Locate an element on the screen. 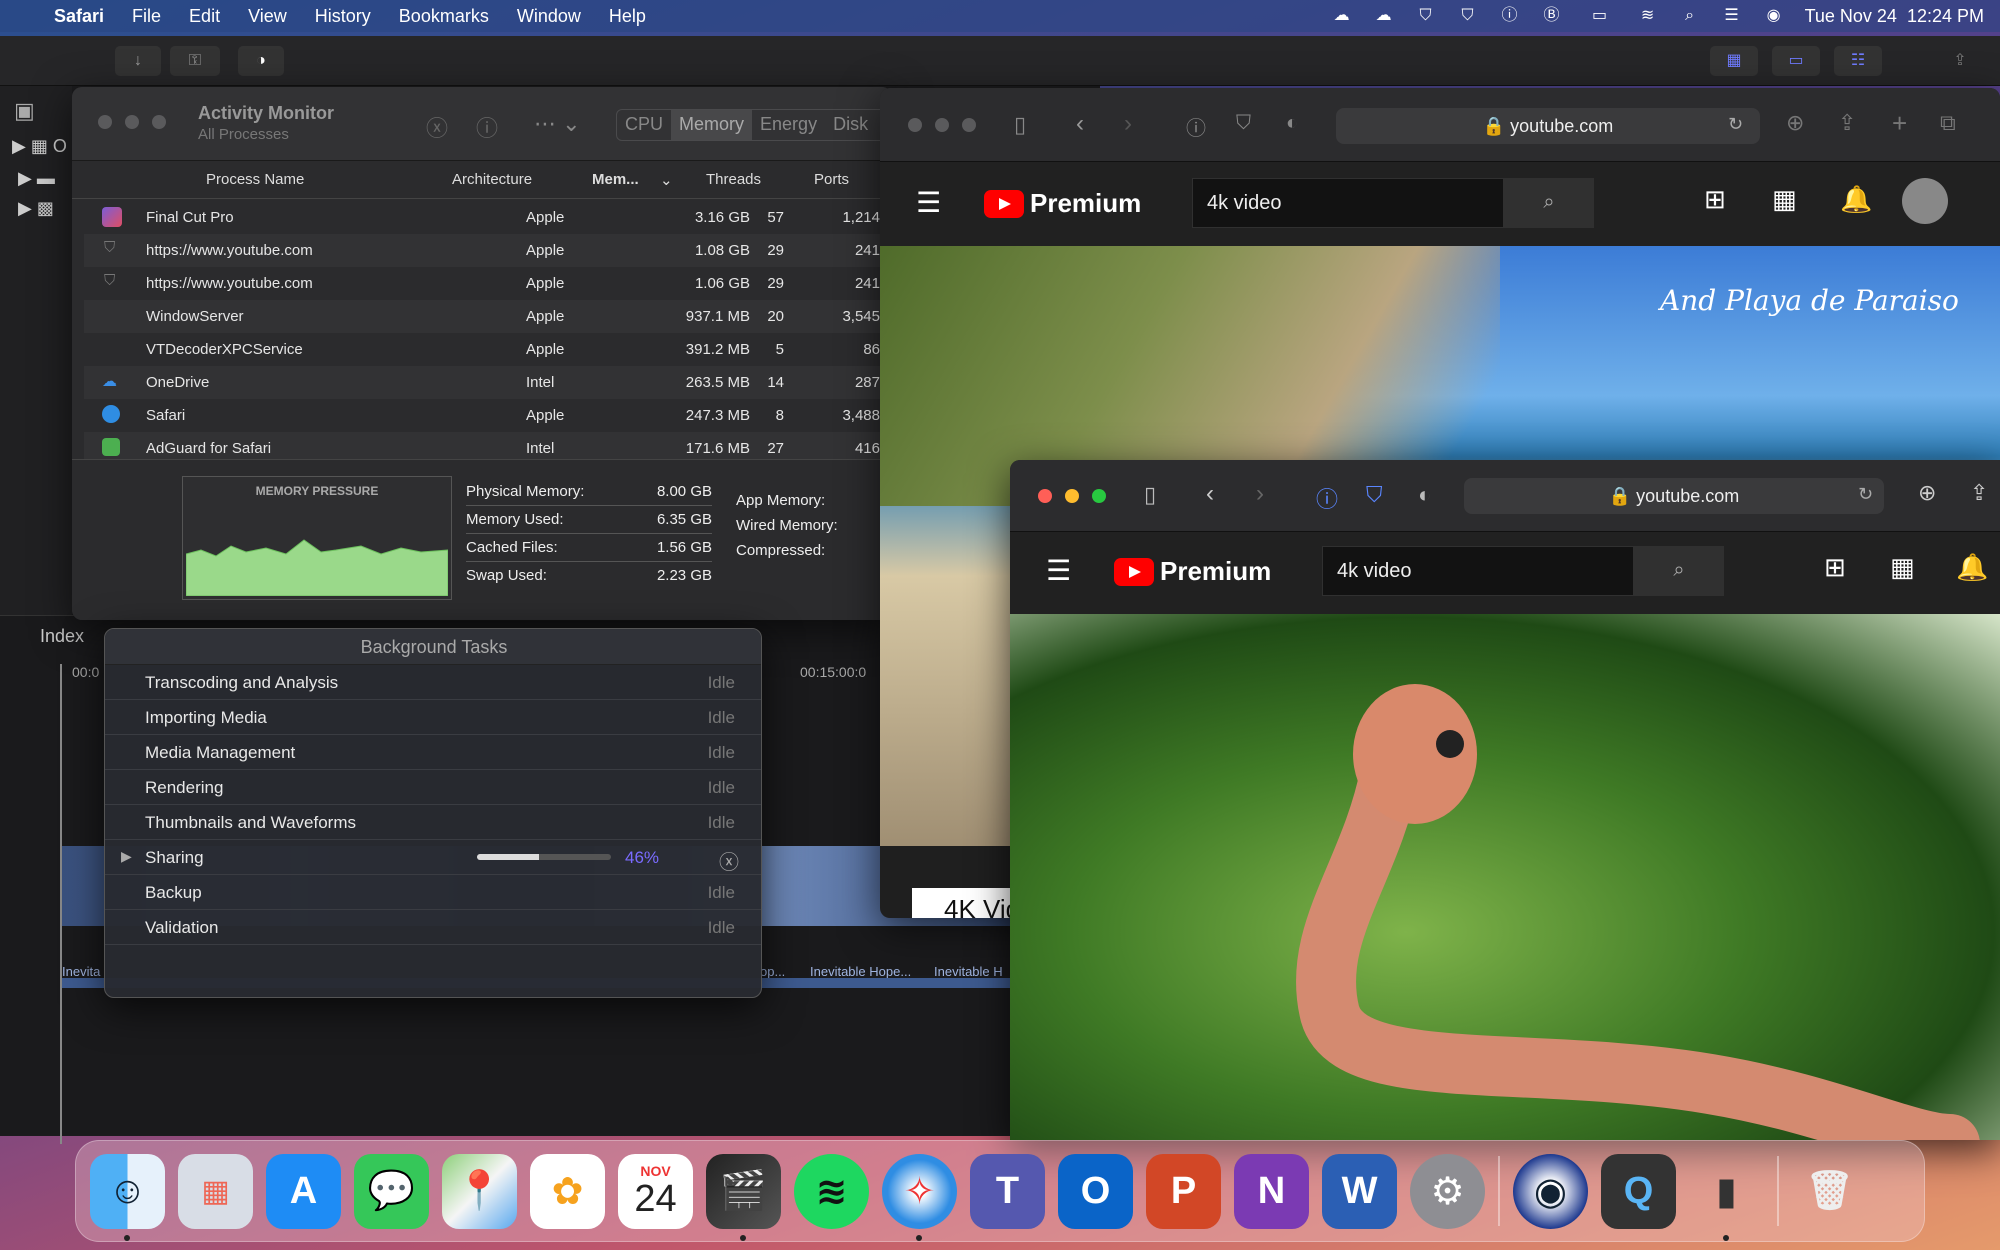  wifi-icon: ≋ is located at coordinates (1648, 16).